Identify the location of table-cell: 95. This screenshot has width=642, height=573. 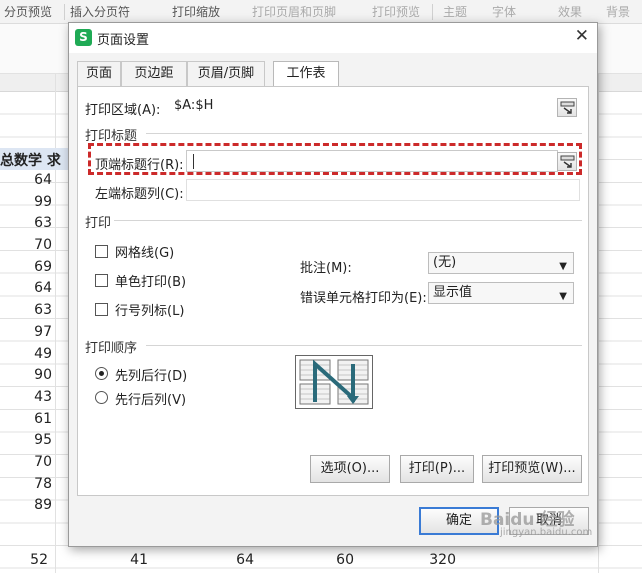
(26, 441).